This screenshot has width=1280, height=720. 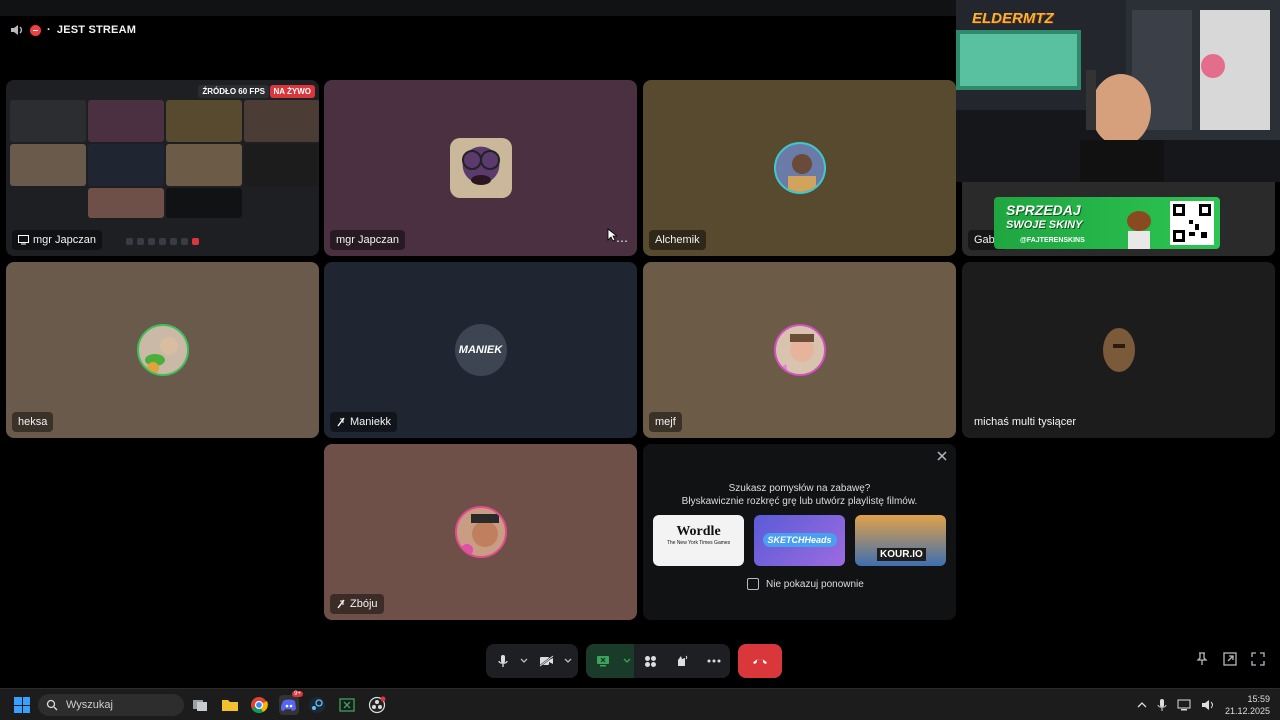 What do you see at coordinates (259, 705) in the screenshot?
I see `chrome-icon` at bounding box center [259, 705].